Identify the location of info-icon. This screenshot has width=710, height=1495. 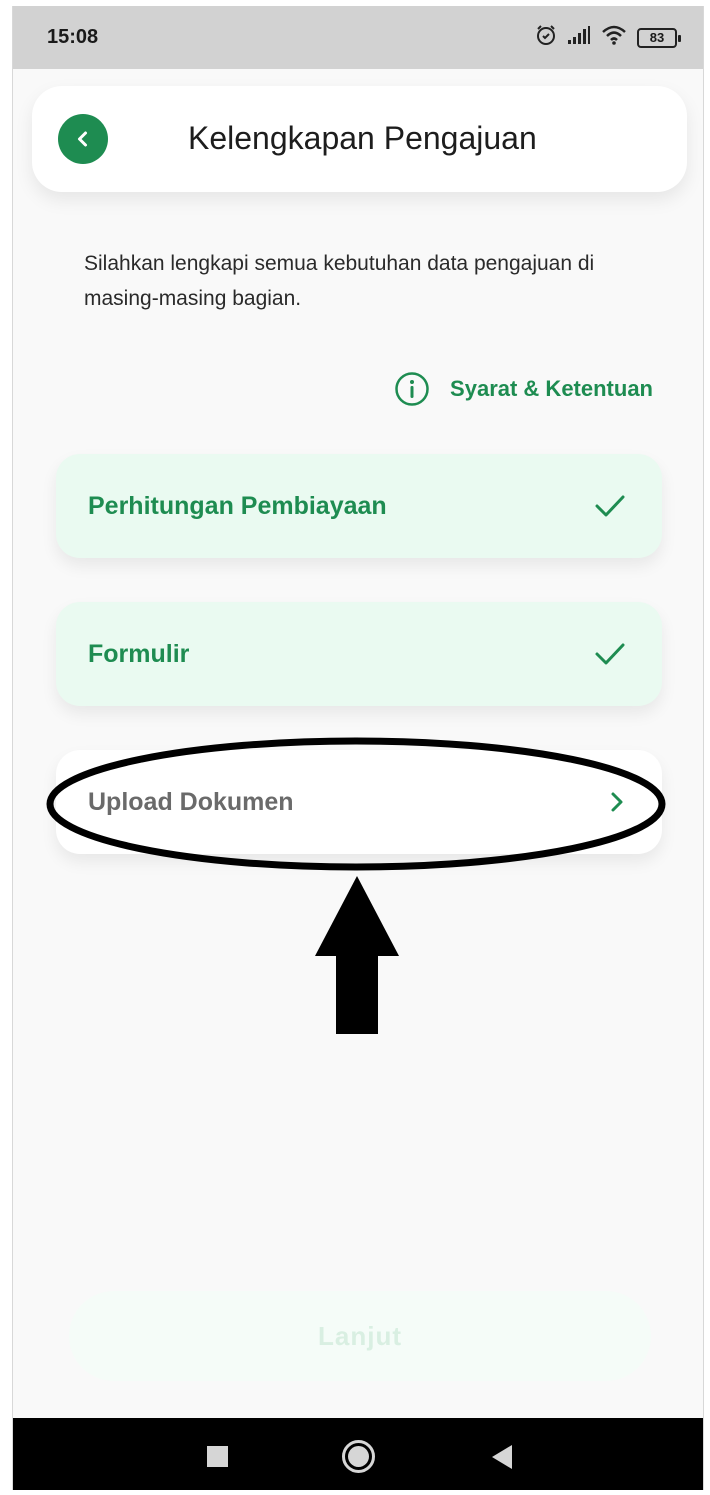
(412, 389).